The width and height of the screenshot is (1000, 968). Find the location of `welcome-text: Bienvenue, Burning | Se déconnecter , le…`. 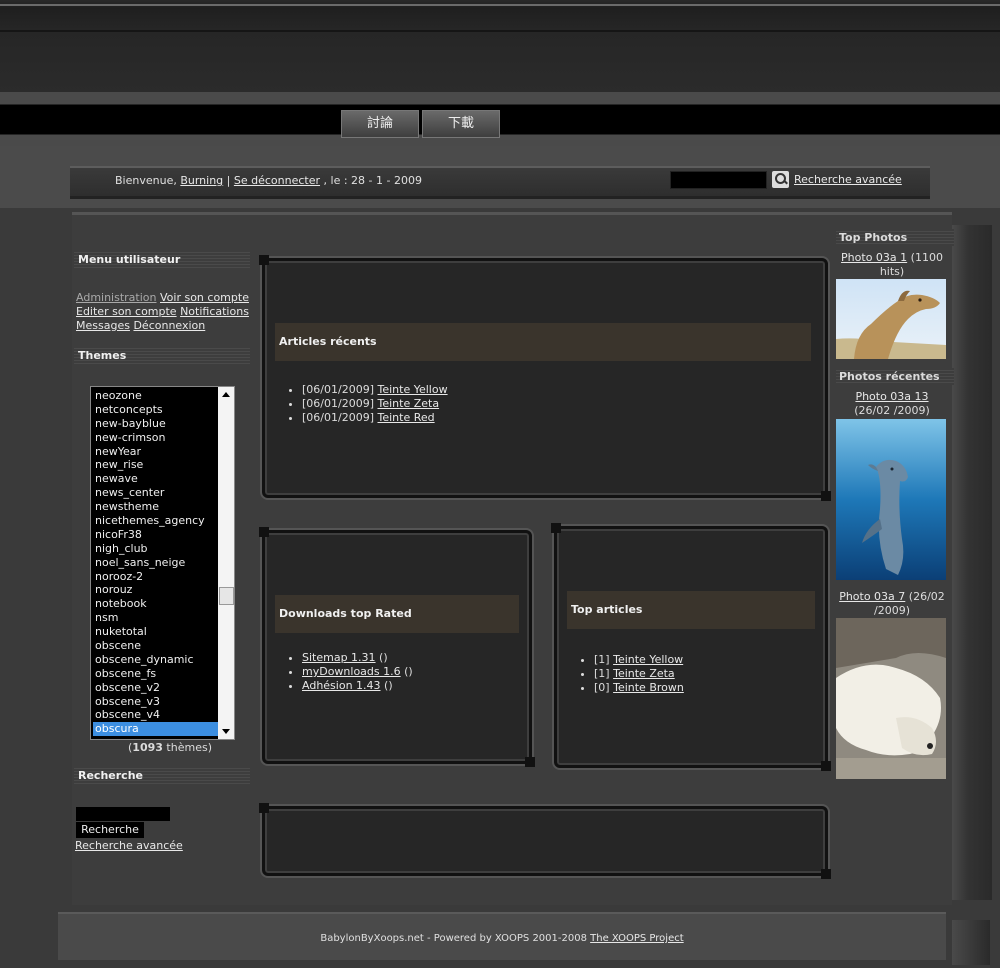

welcome-text: Bienvenue, Burning | Se déconnecter , le… is located at coordinates (268, 180).